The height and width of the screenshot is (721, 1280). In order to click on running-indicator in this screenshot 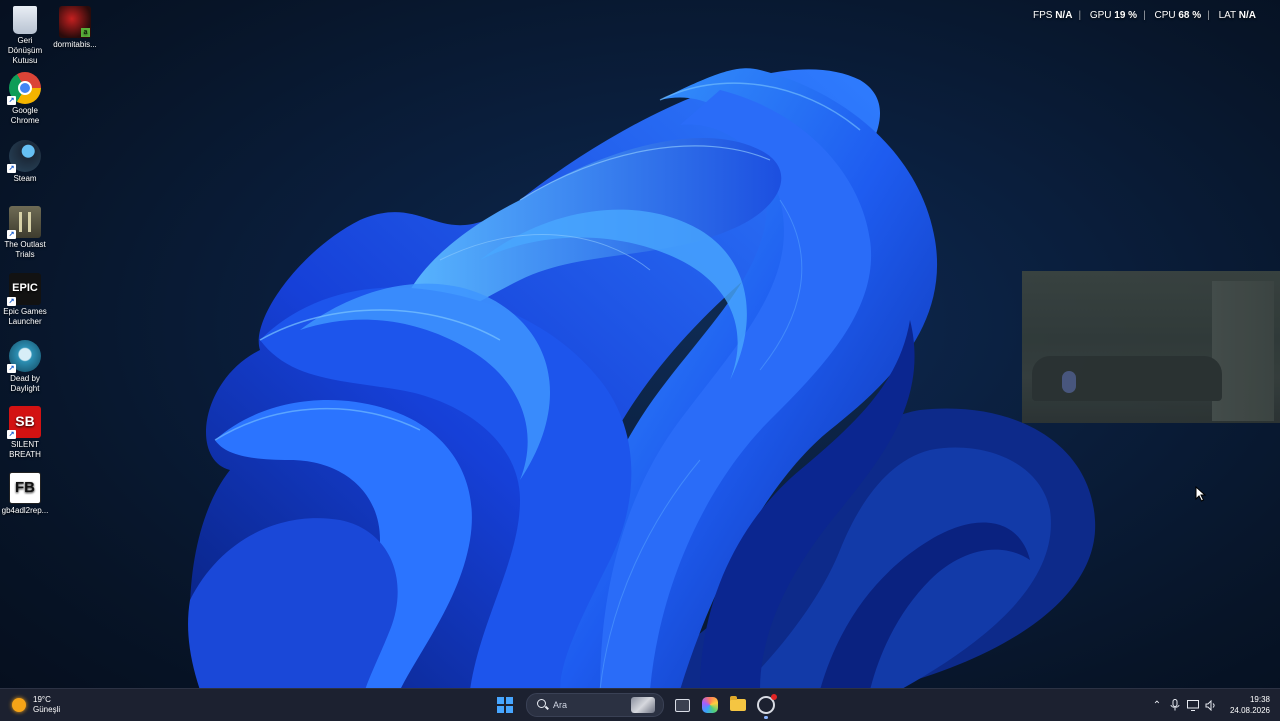, I will do `click(766, 717)`.